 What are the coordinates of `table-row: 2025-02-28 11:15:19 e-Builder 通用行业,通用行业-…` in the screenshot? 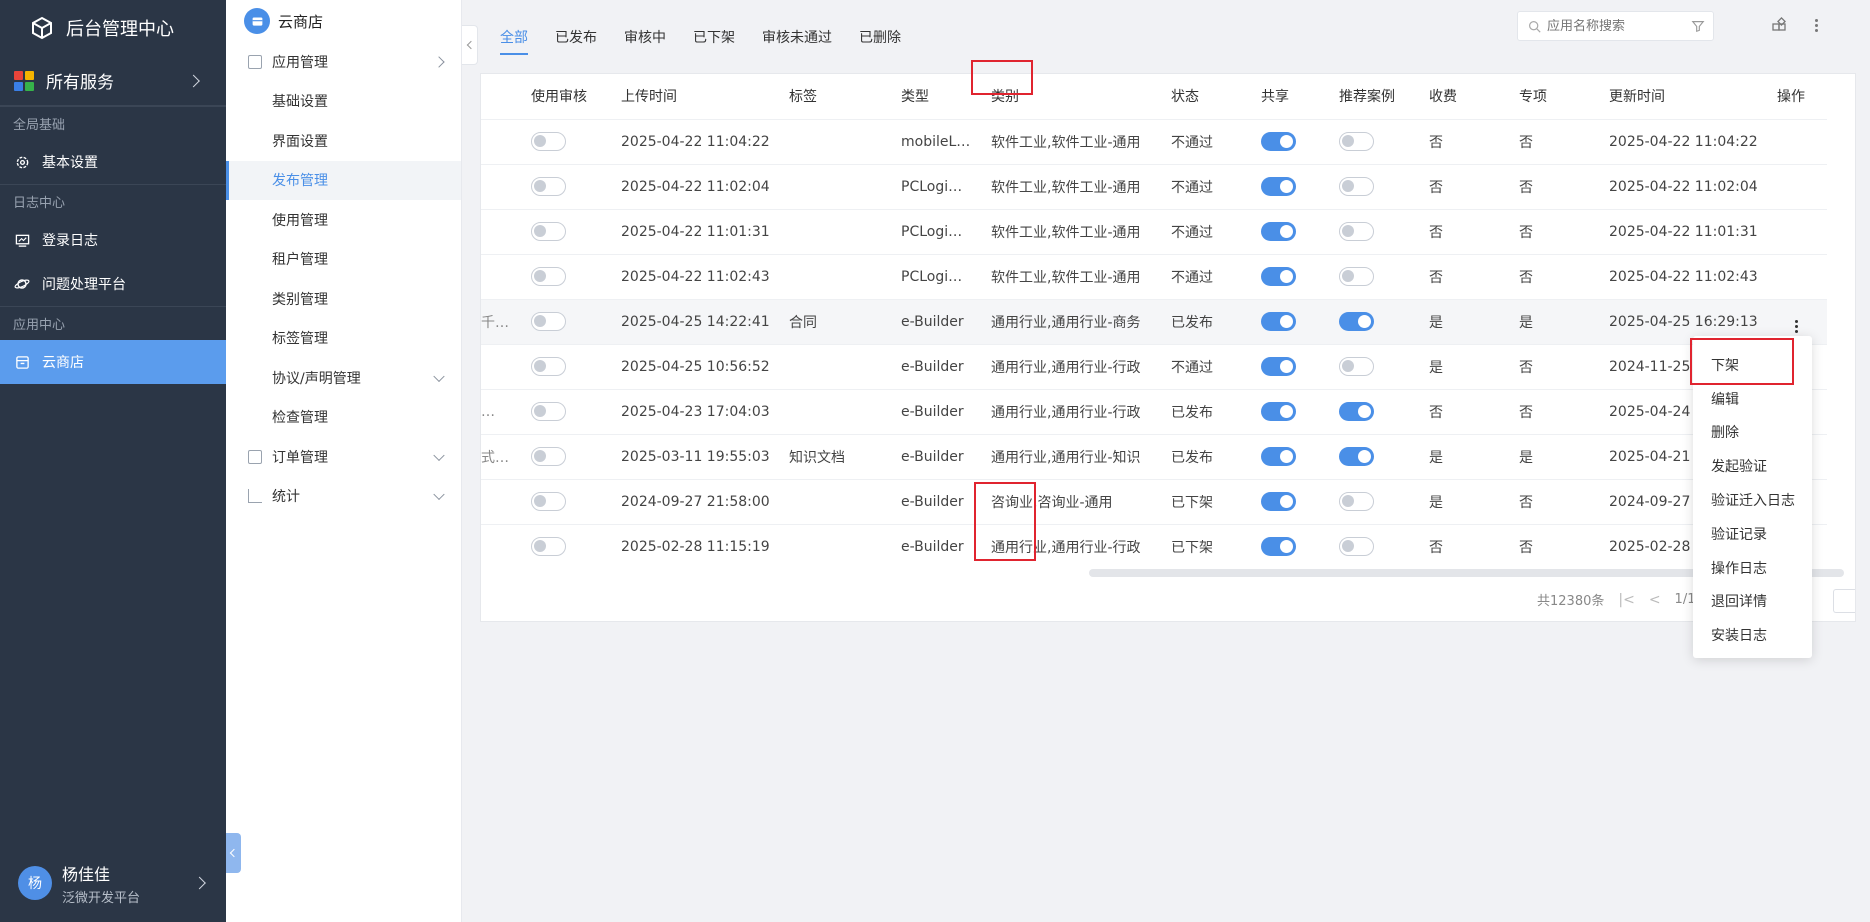 It's located at (1154, 546).